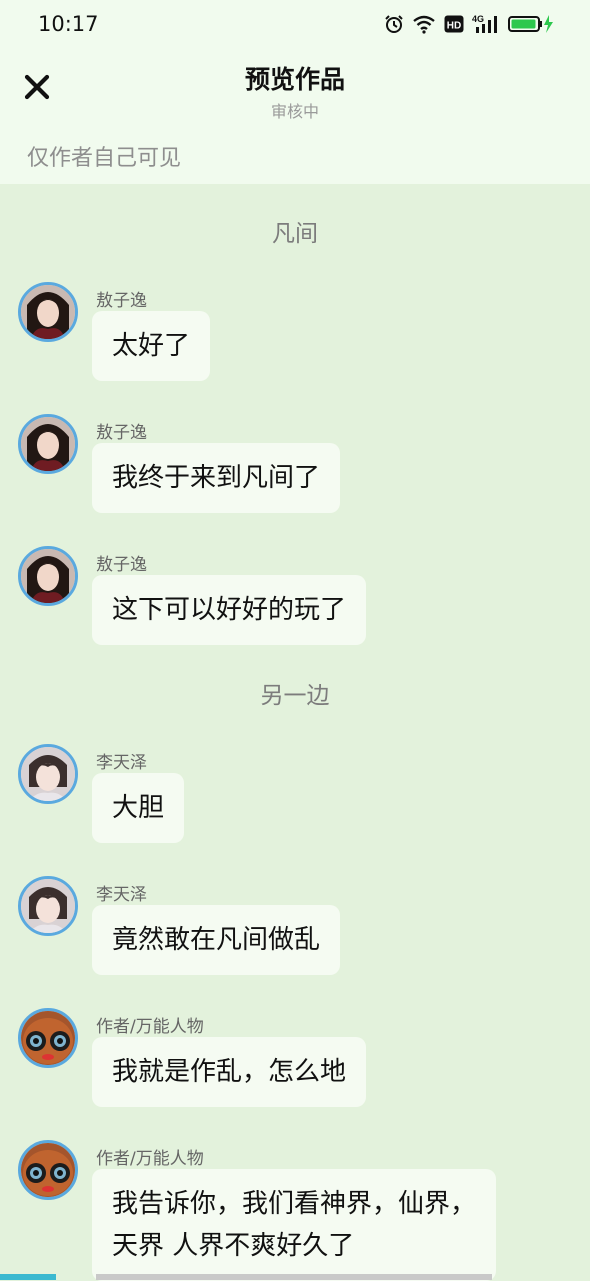 The image size is (590, 1281). Describe the element at coordinates (138, 808) in the screenshot. I see `message-bubble: 大胆` at that location.